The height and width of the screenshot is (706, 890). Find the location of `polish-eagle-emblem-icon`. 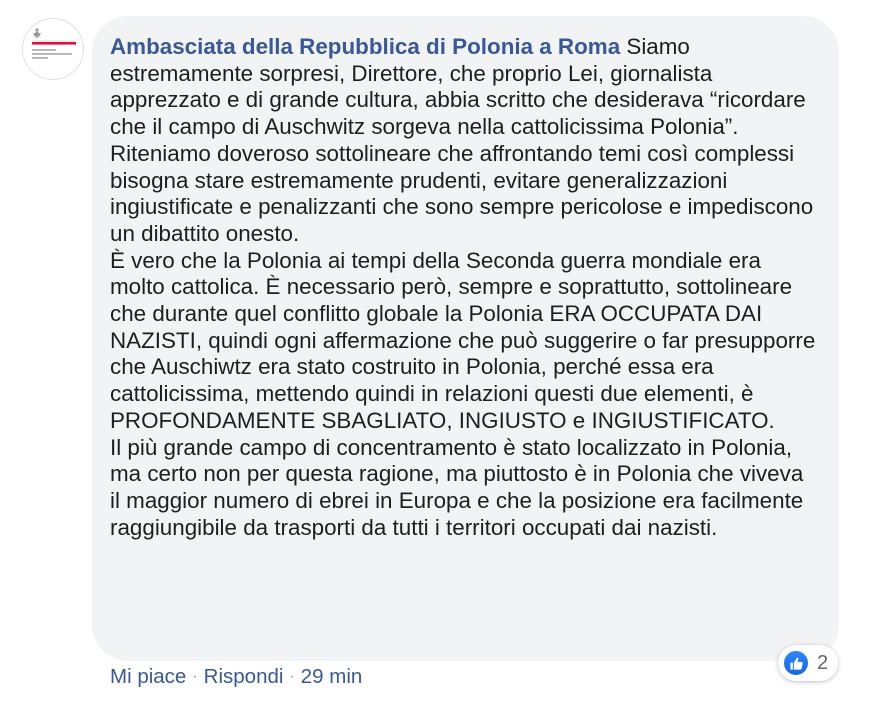

polish-eagle-emblem-icon is located at coordinates (54, 43).